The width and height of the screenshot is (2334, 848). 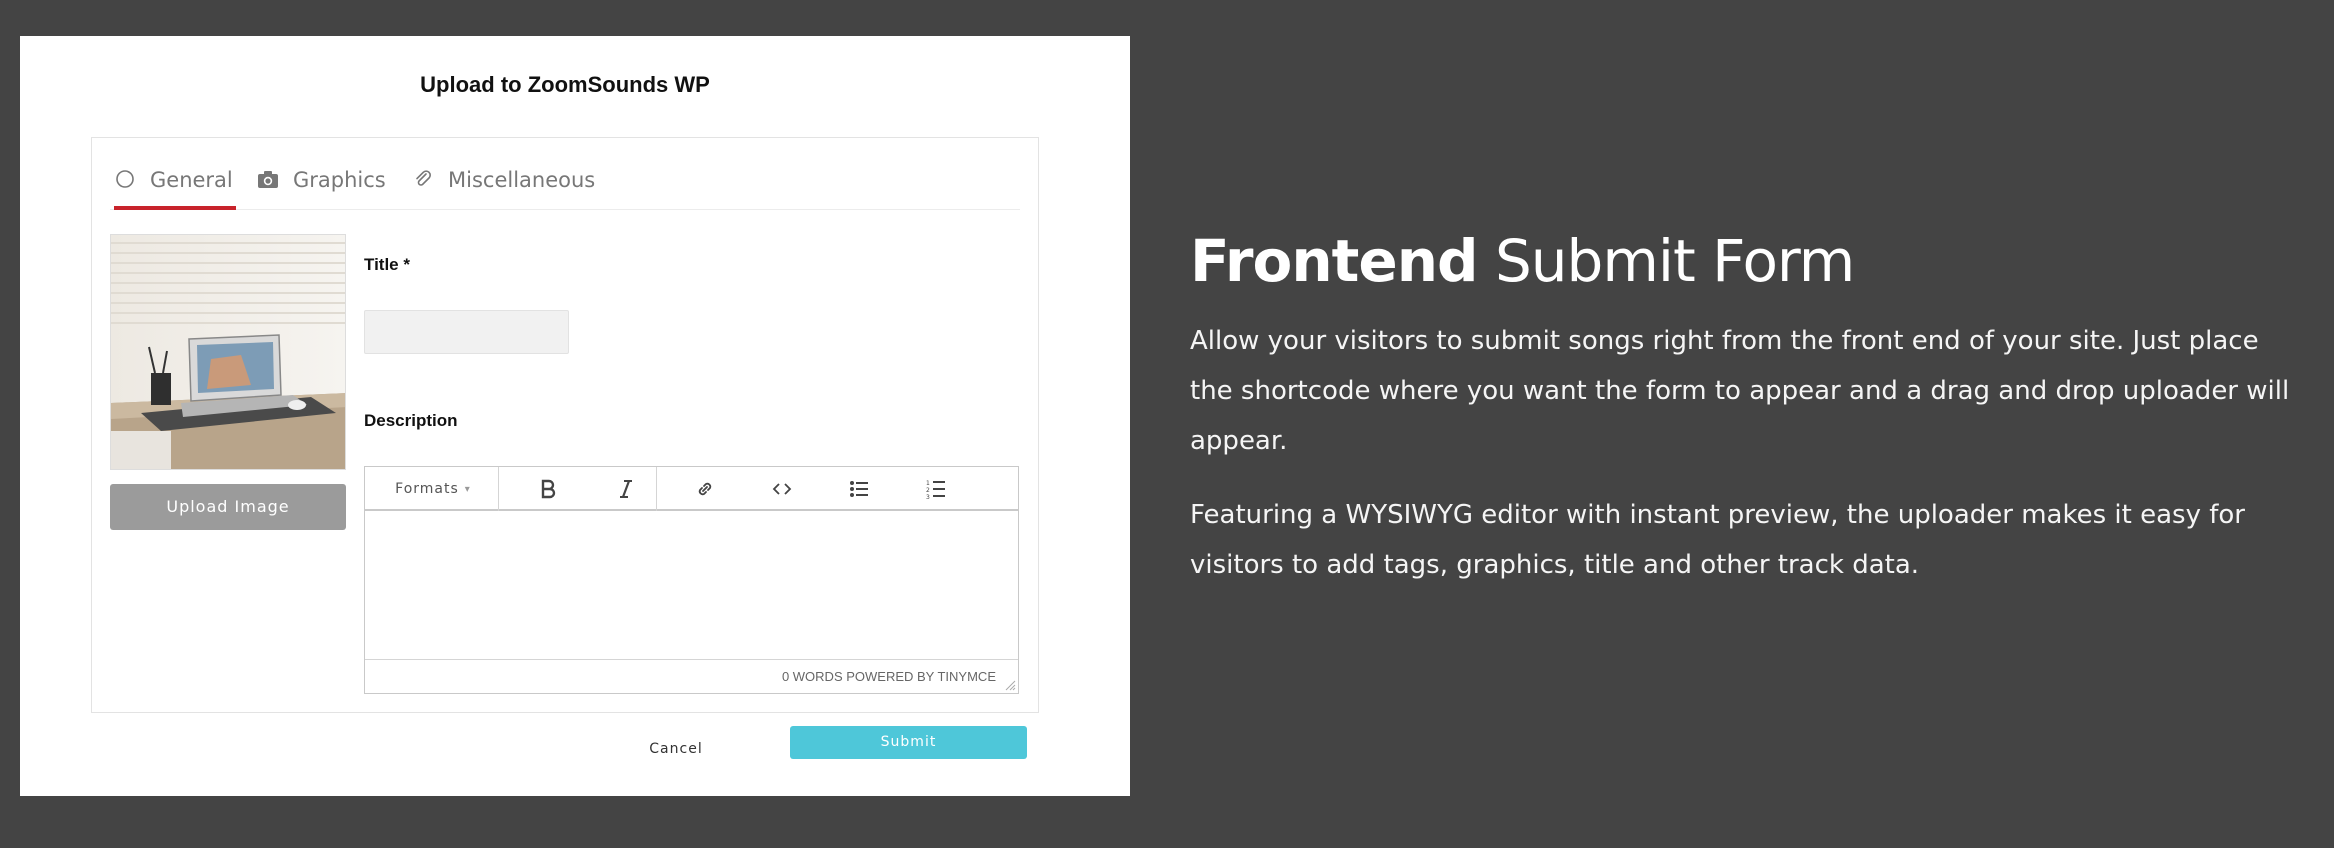 What do you see at coordinates (705, 489) in the screenshot?
I see `link-icon` at bounding box center [705, 489].